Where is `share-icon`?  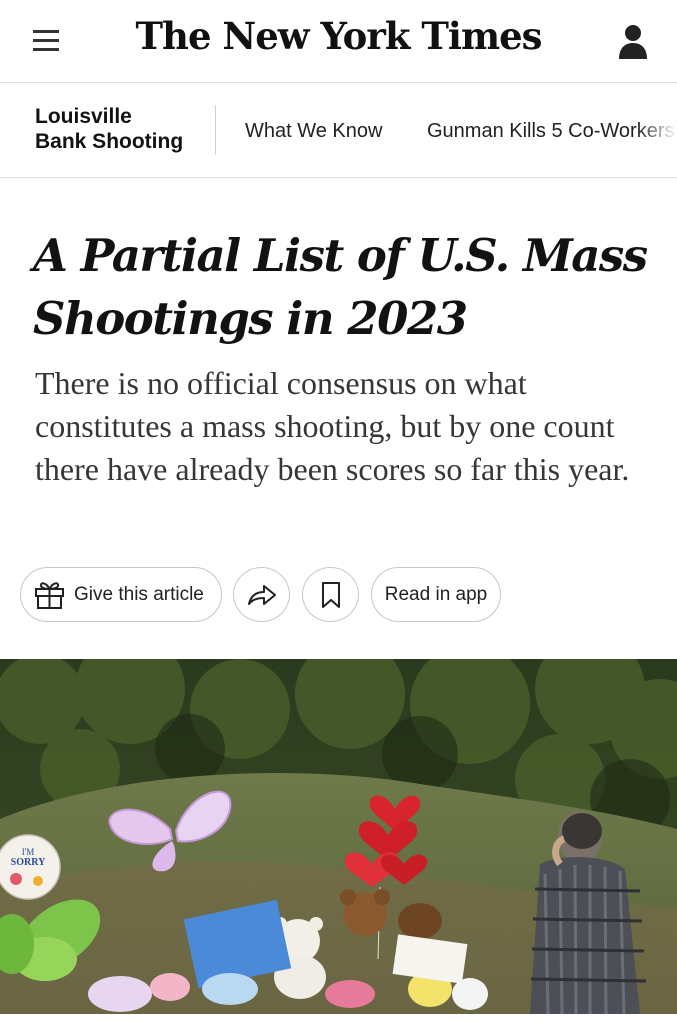 share-icon is located at coordinates (261, 594).